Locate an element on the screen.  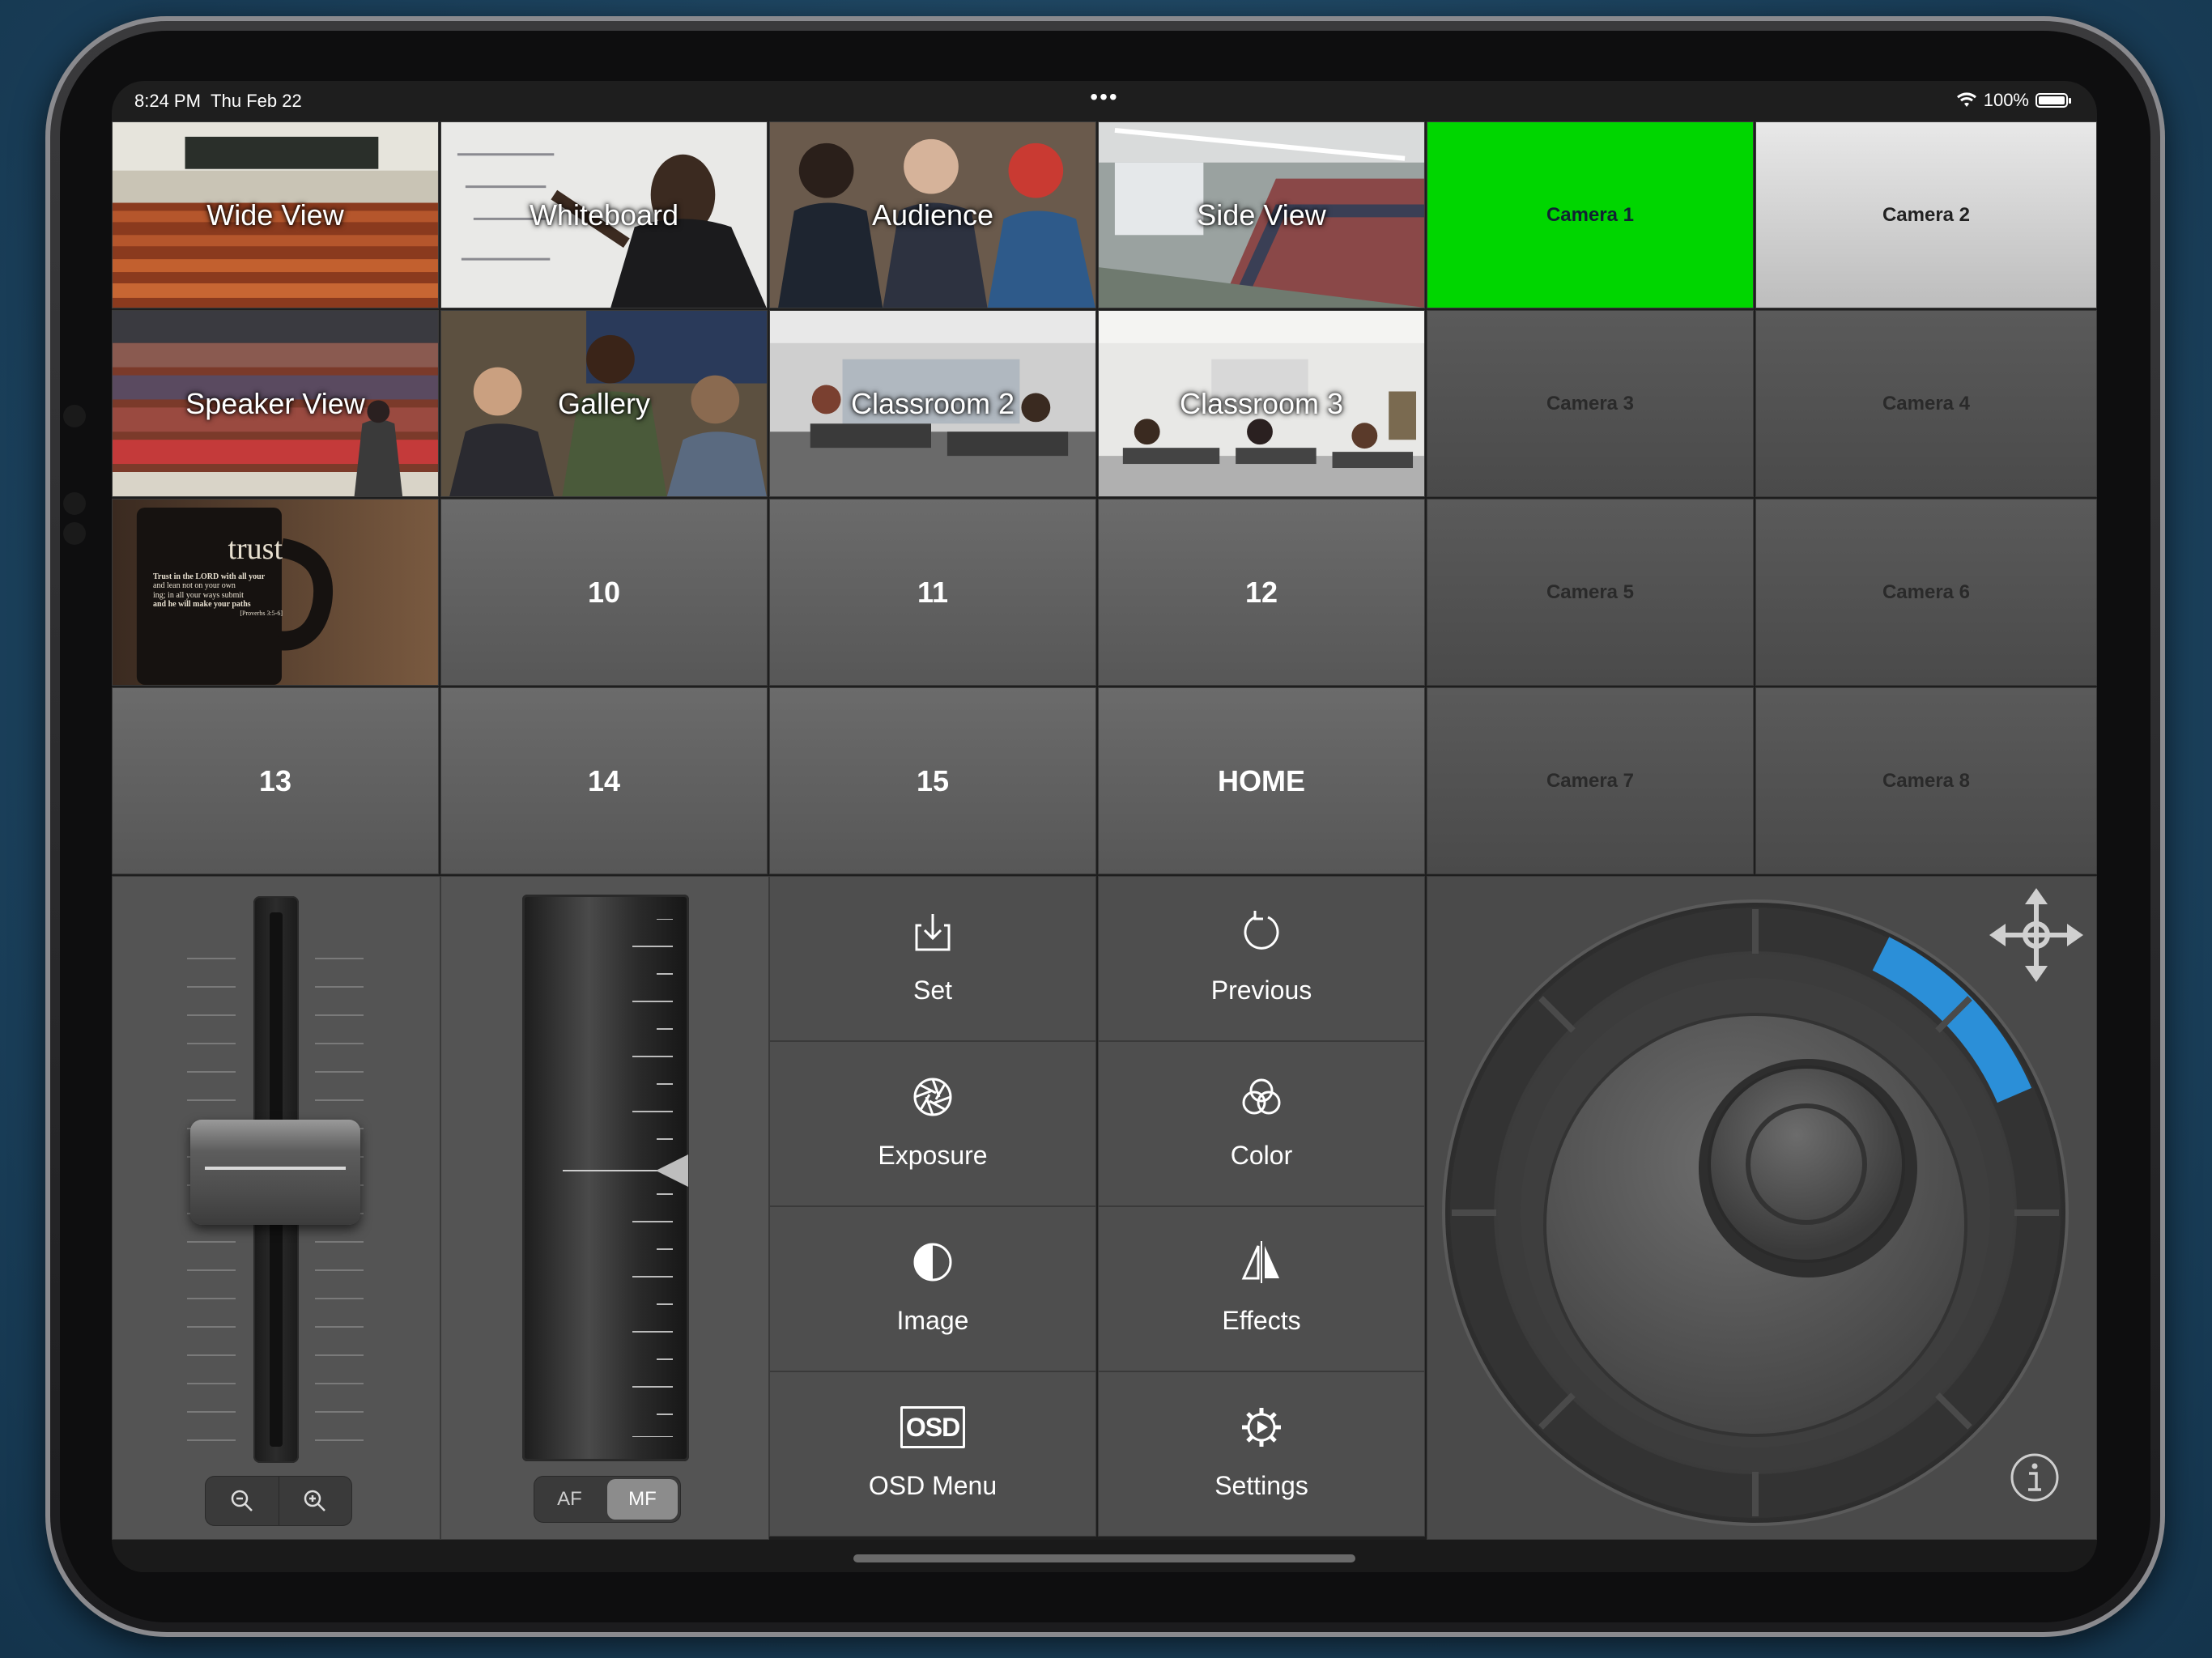
previous-label: Previous is located at coordinates (1261, 990).